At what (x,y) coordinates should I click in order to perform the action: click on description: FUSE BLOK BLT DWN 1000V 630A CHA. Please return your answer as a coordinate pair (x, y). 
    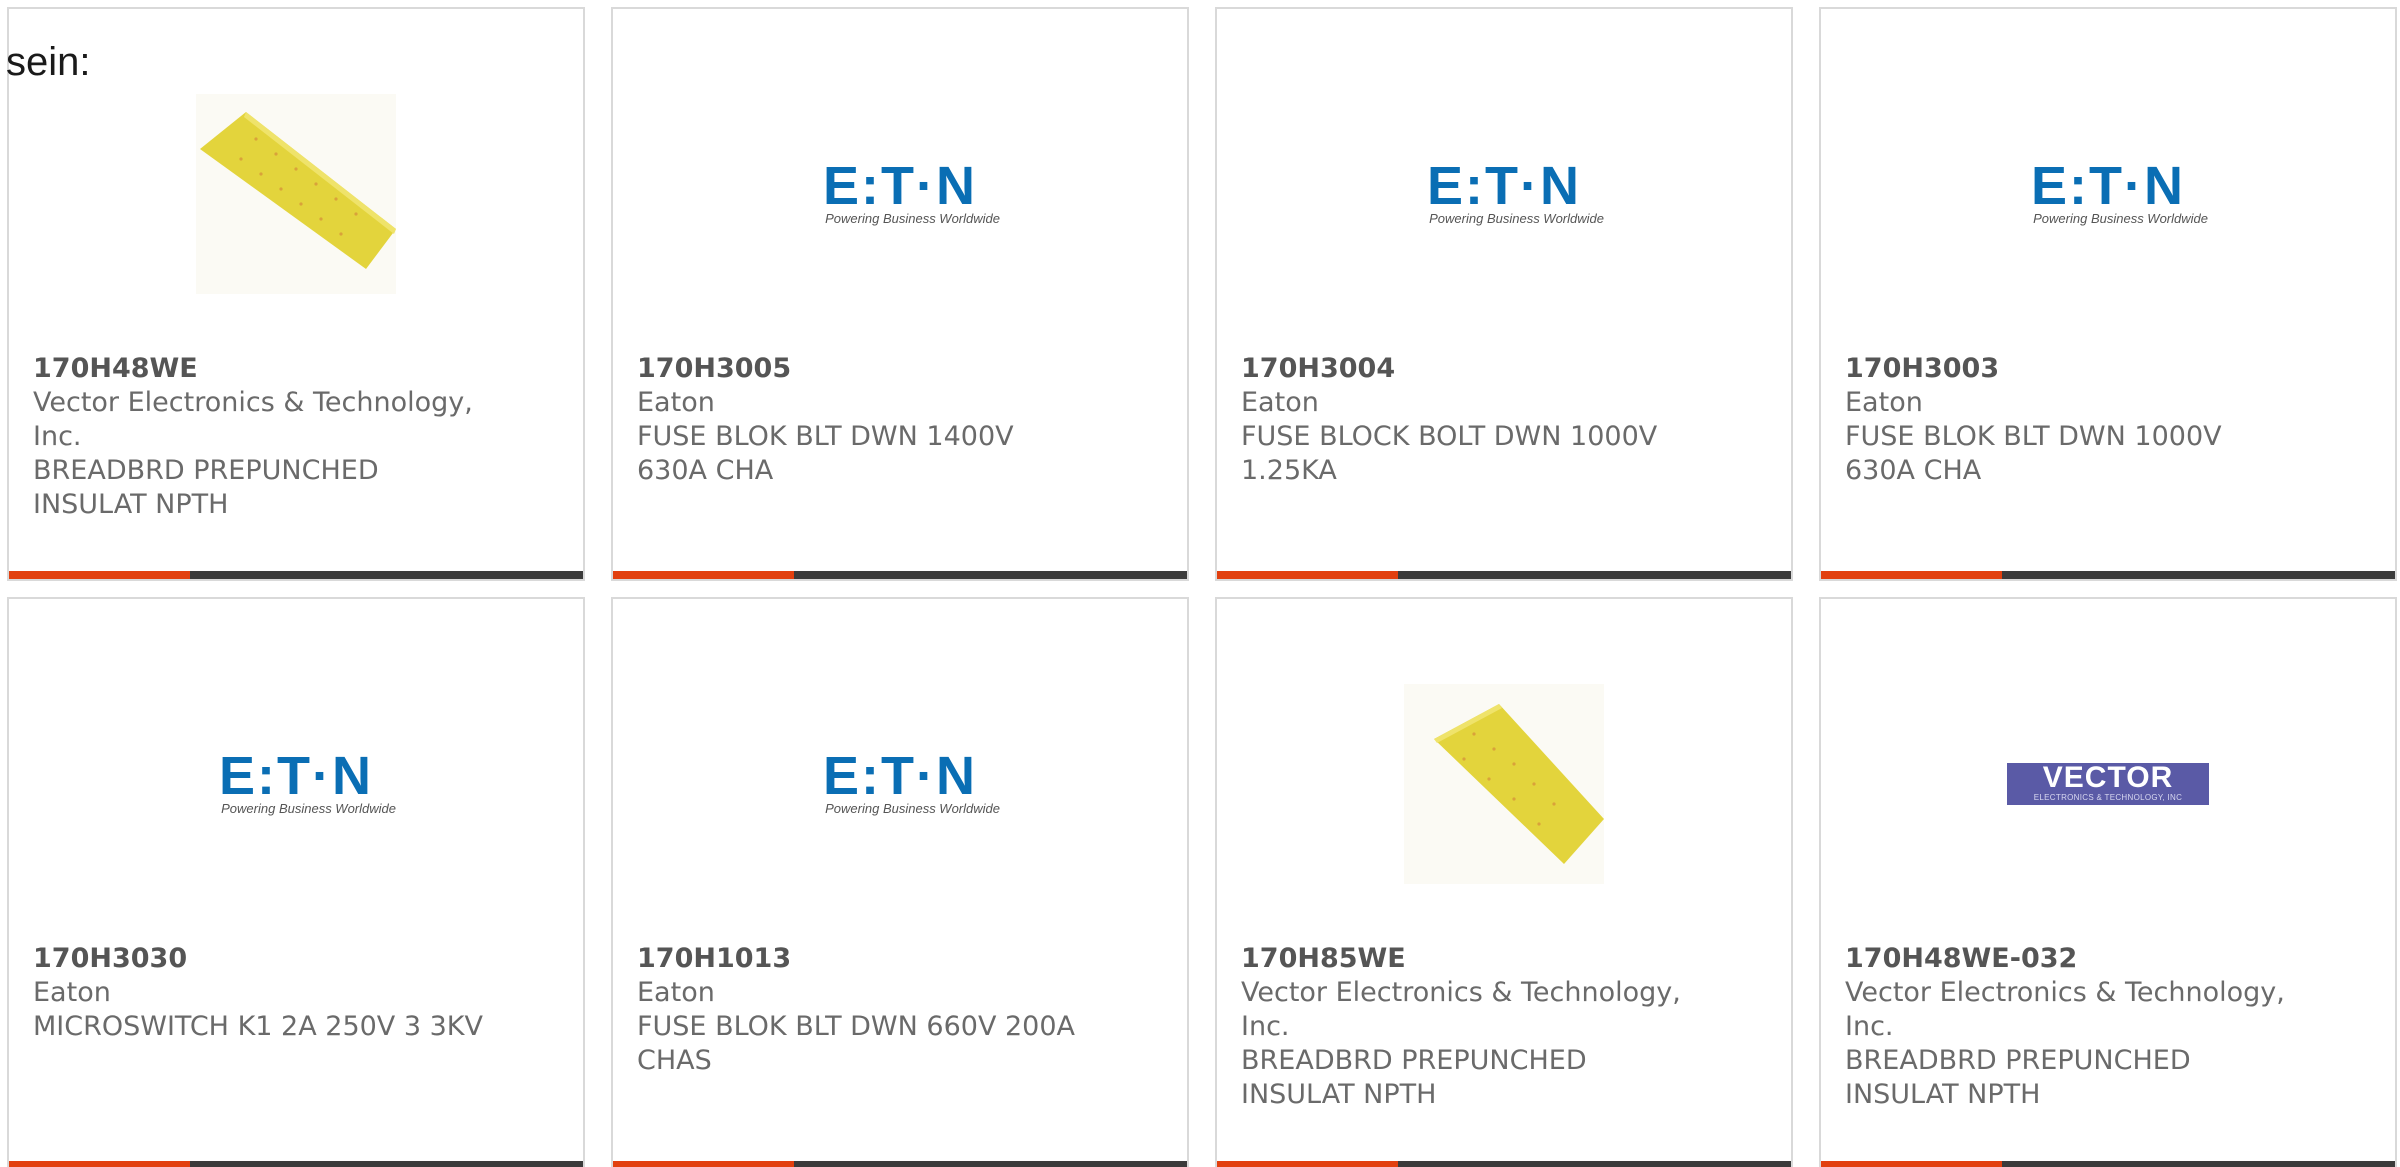
    Looking at the image, I should click on (2033, 453).